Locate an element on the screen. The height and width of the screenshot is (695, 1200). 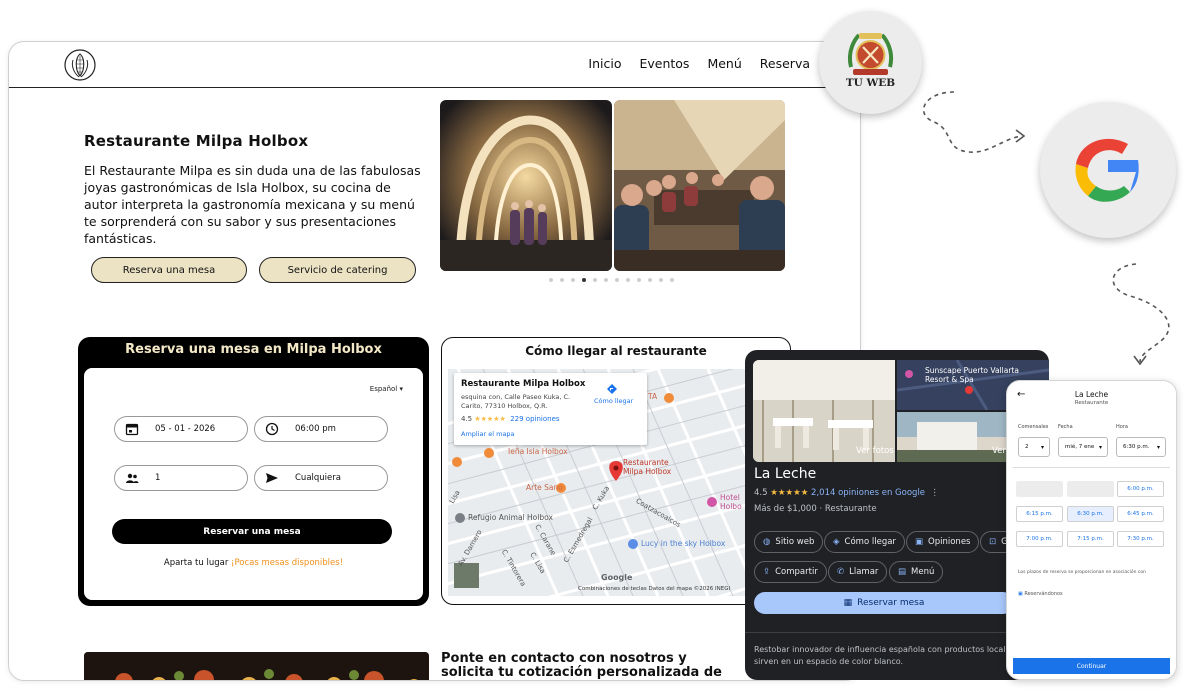
directions-chip: ◈ Cómo llegar is located at coordinates (864, 542).